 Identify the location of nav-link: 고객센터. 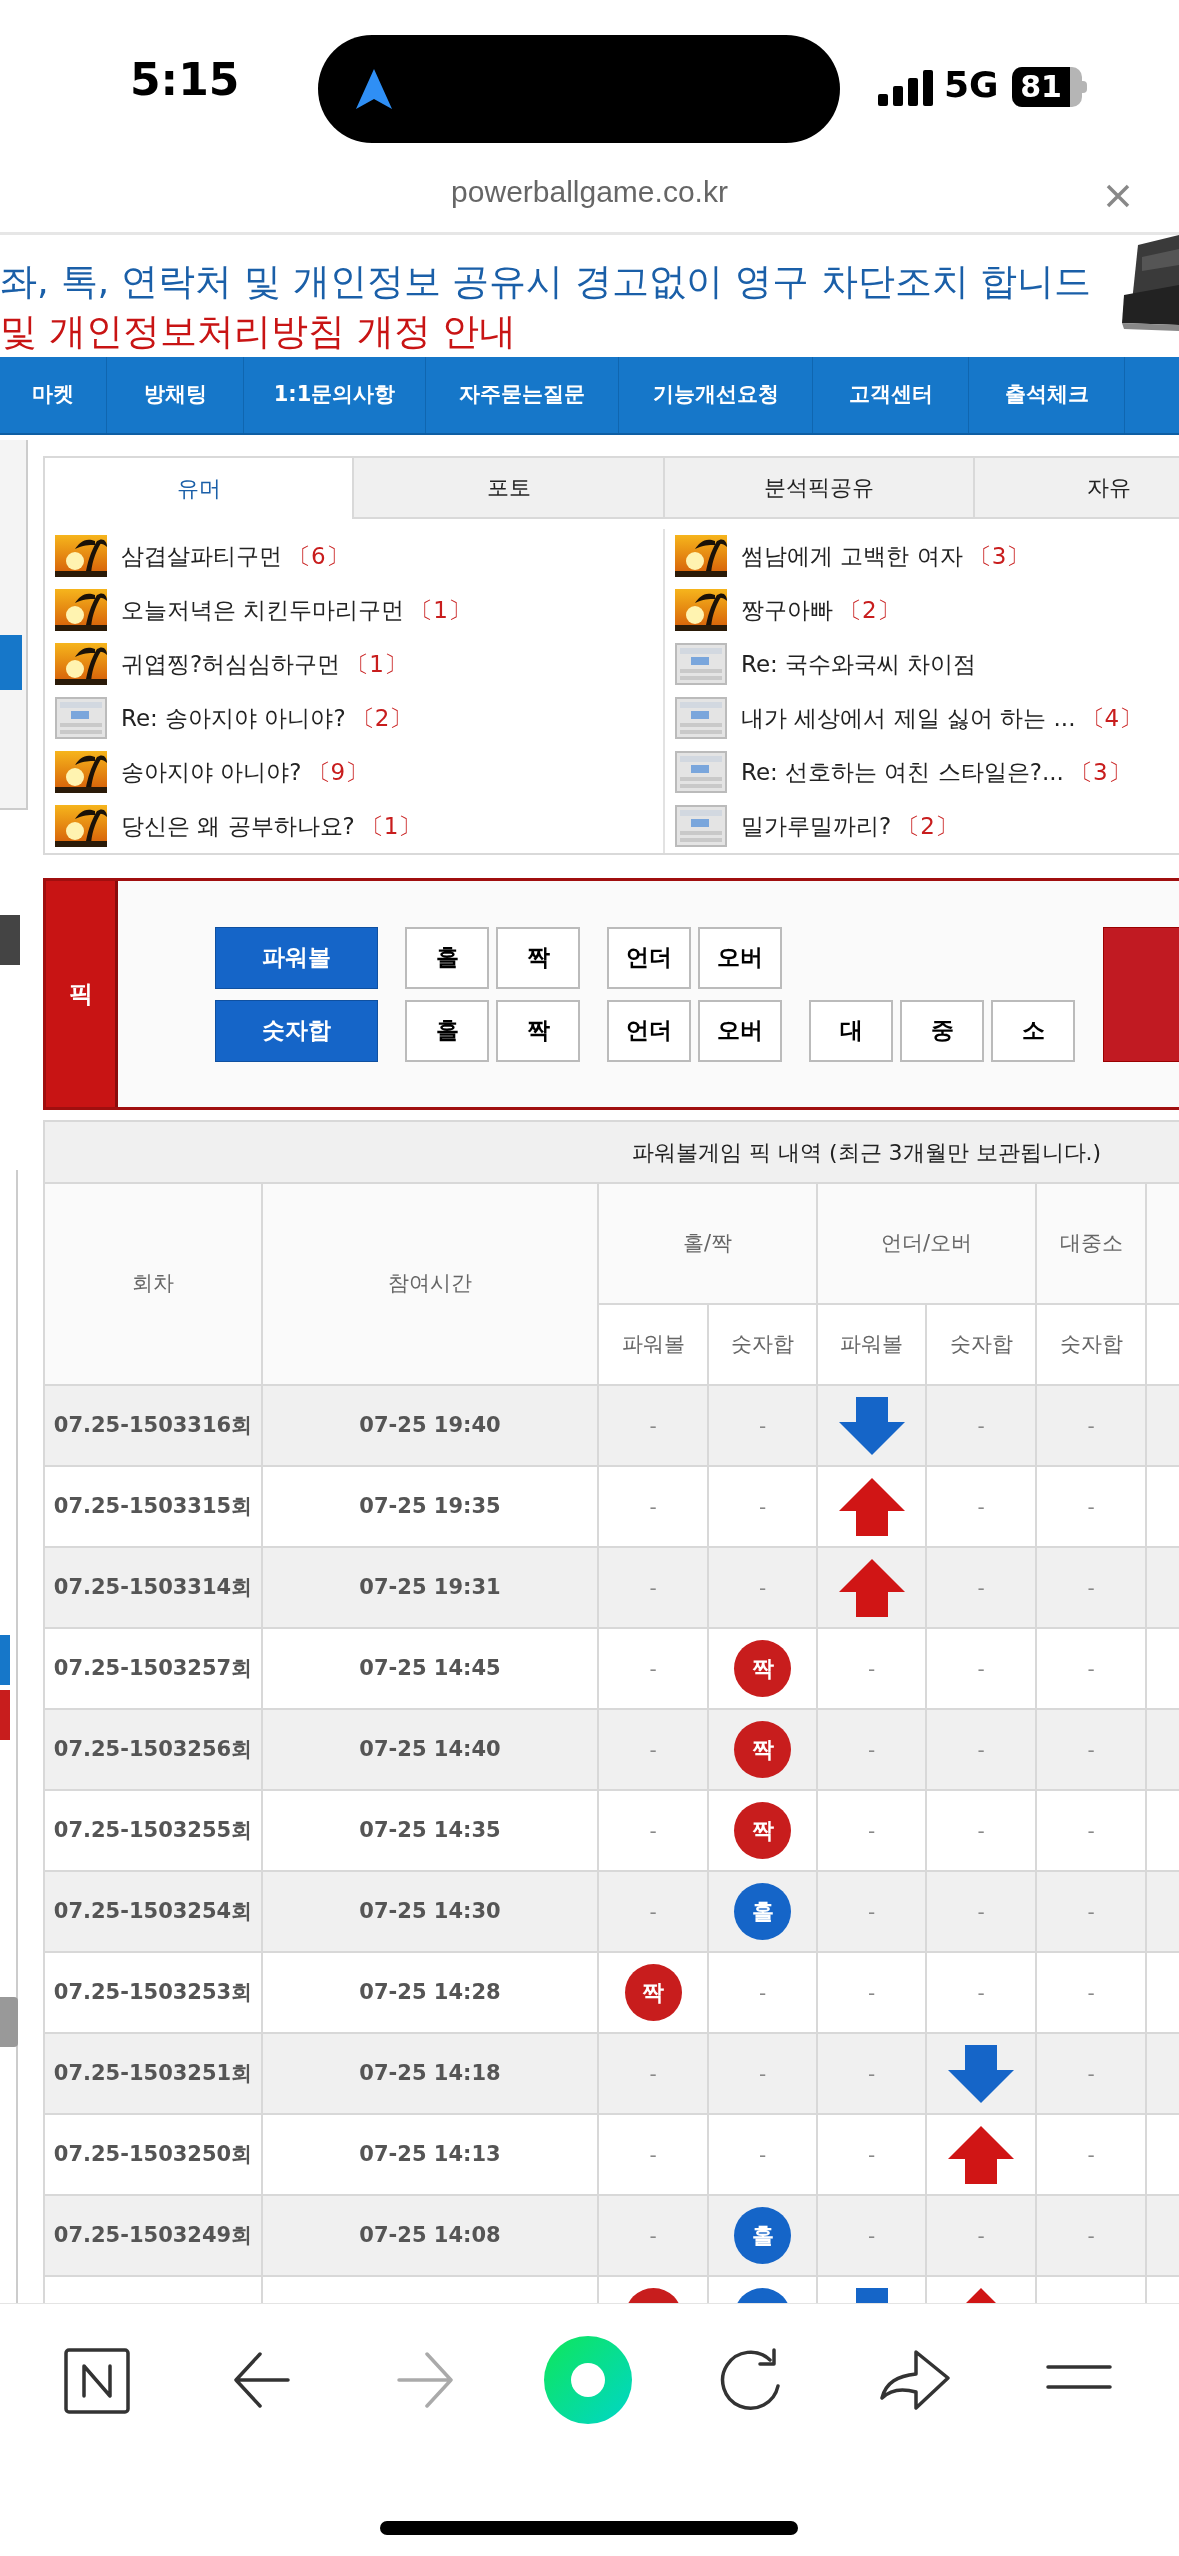
(891, 395).